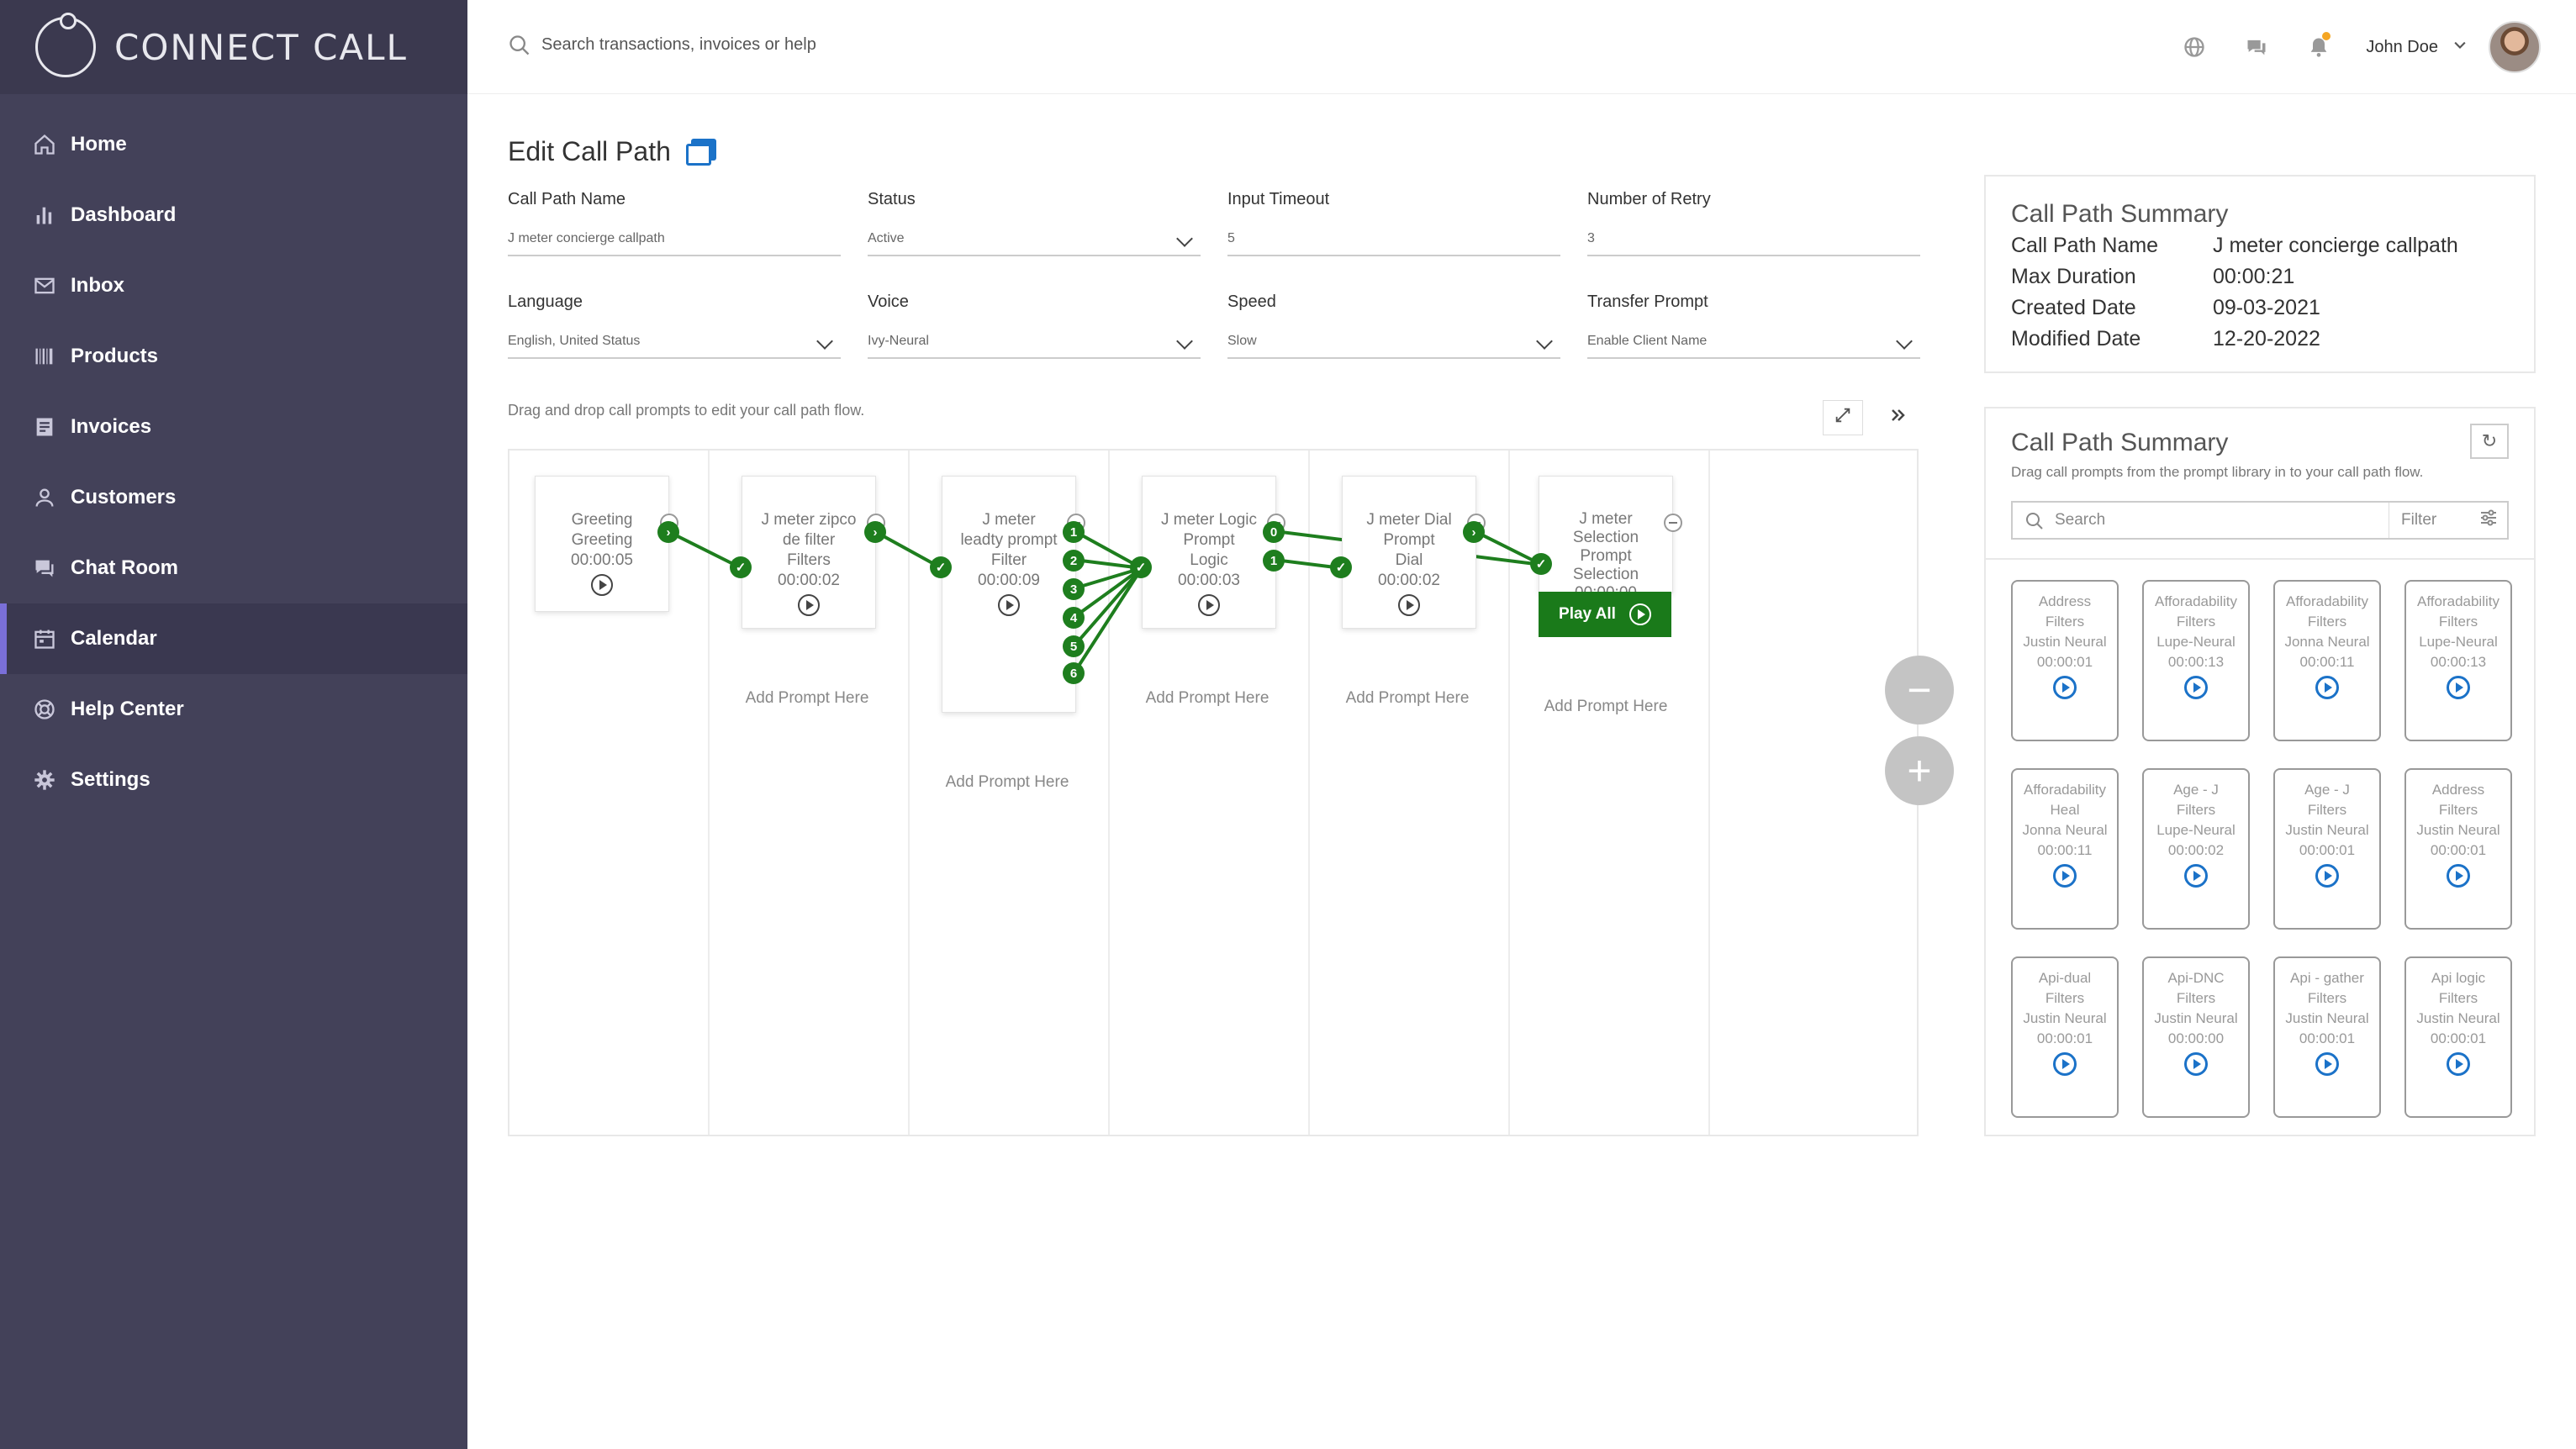 The image size is (2576, 1449). I want to click on flow-card: Greeting Greeting 00:00:05, so click(606, 544).